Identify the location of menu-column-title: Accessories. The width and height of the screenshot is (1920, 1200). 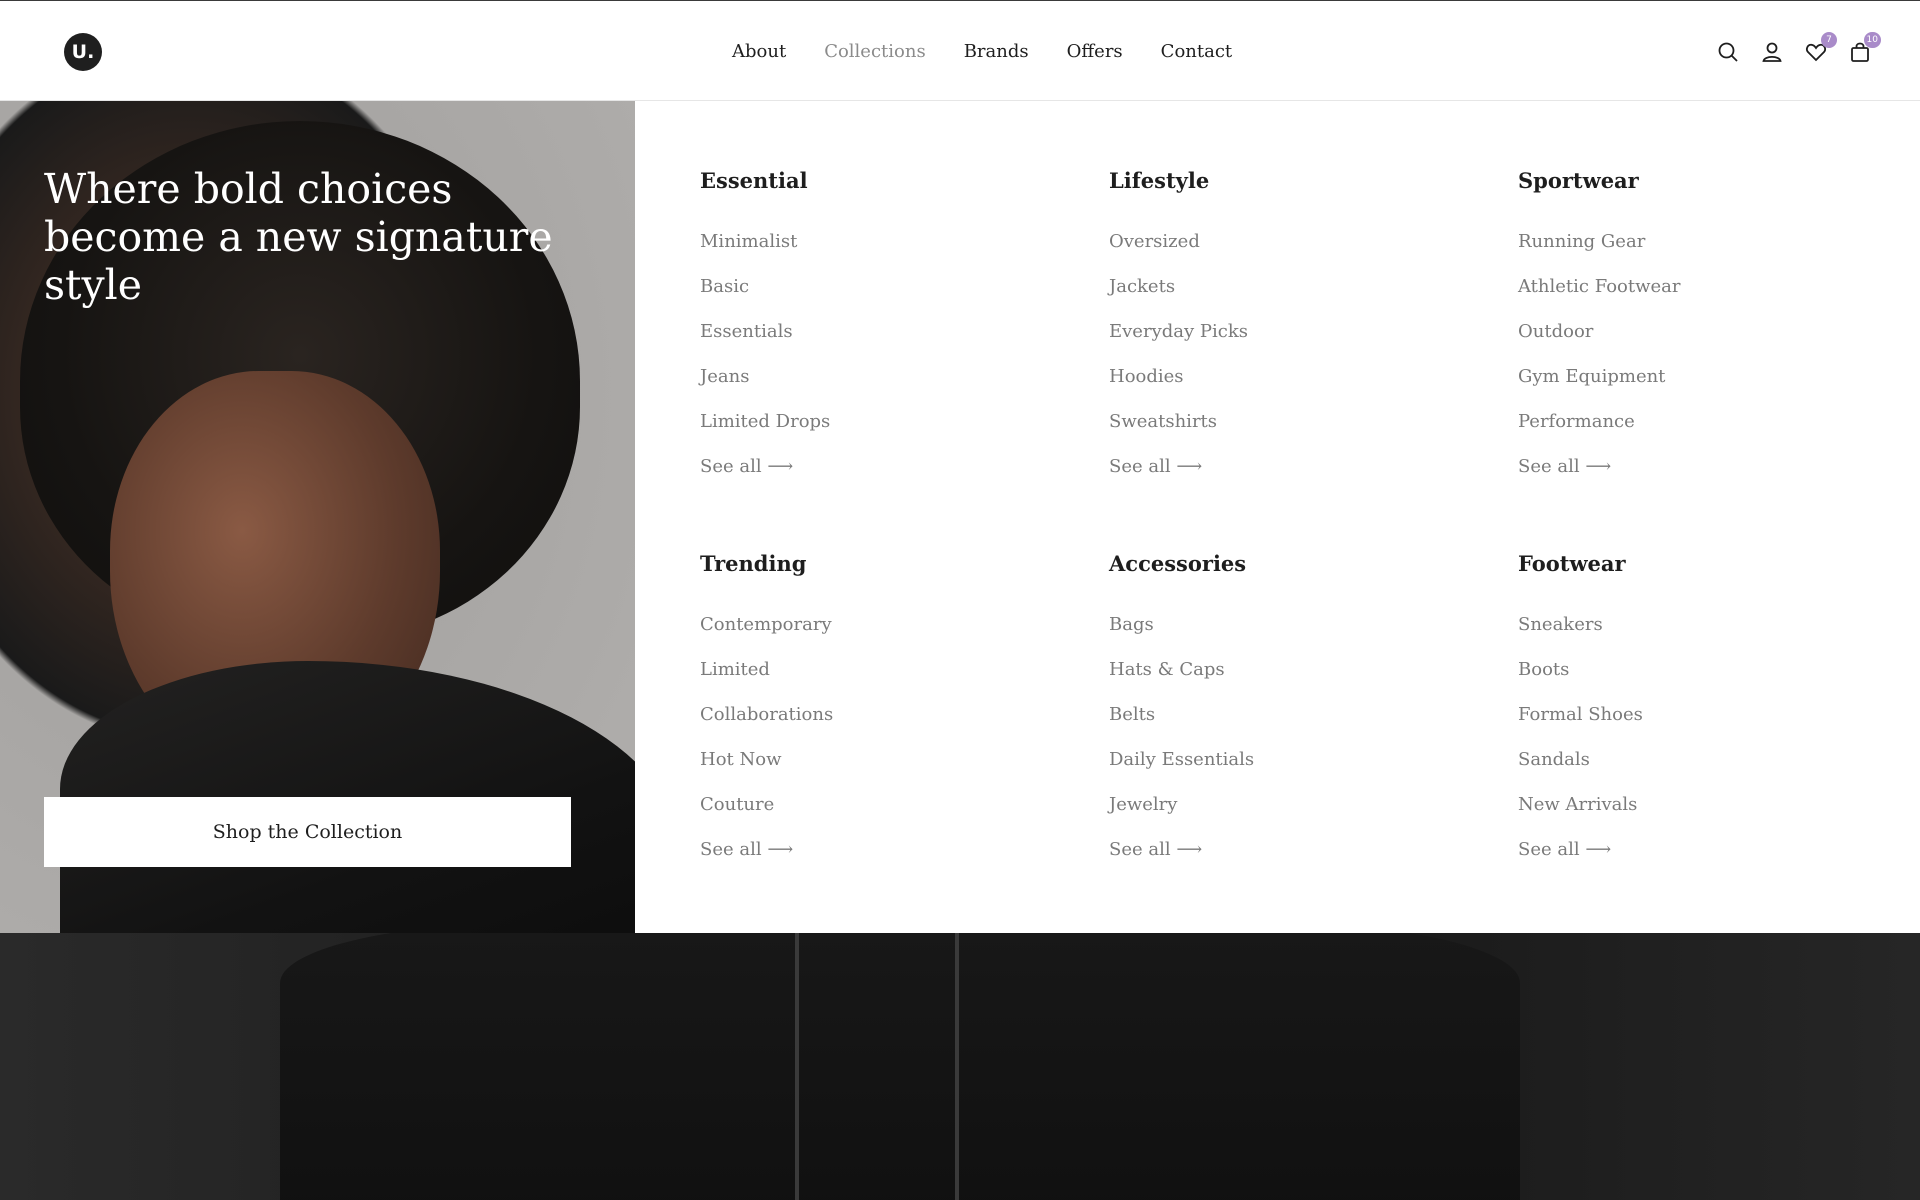
(1178, 563).